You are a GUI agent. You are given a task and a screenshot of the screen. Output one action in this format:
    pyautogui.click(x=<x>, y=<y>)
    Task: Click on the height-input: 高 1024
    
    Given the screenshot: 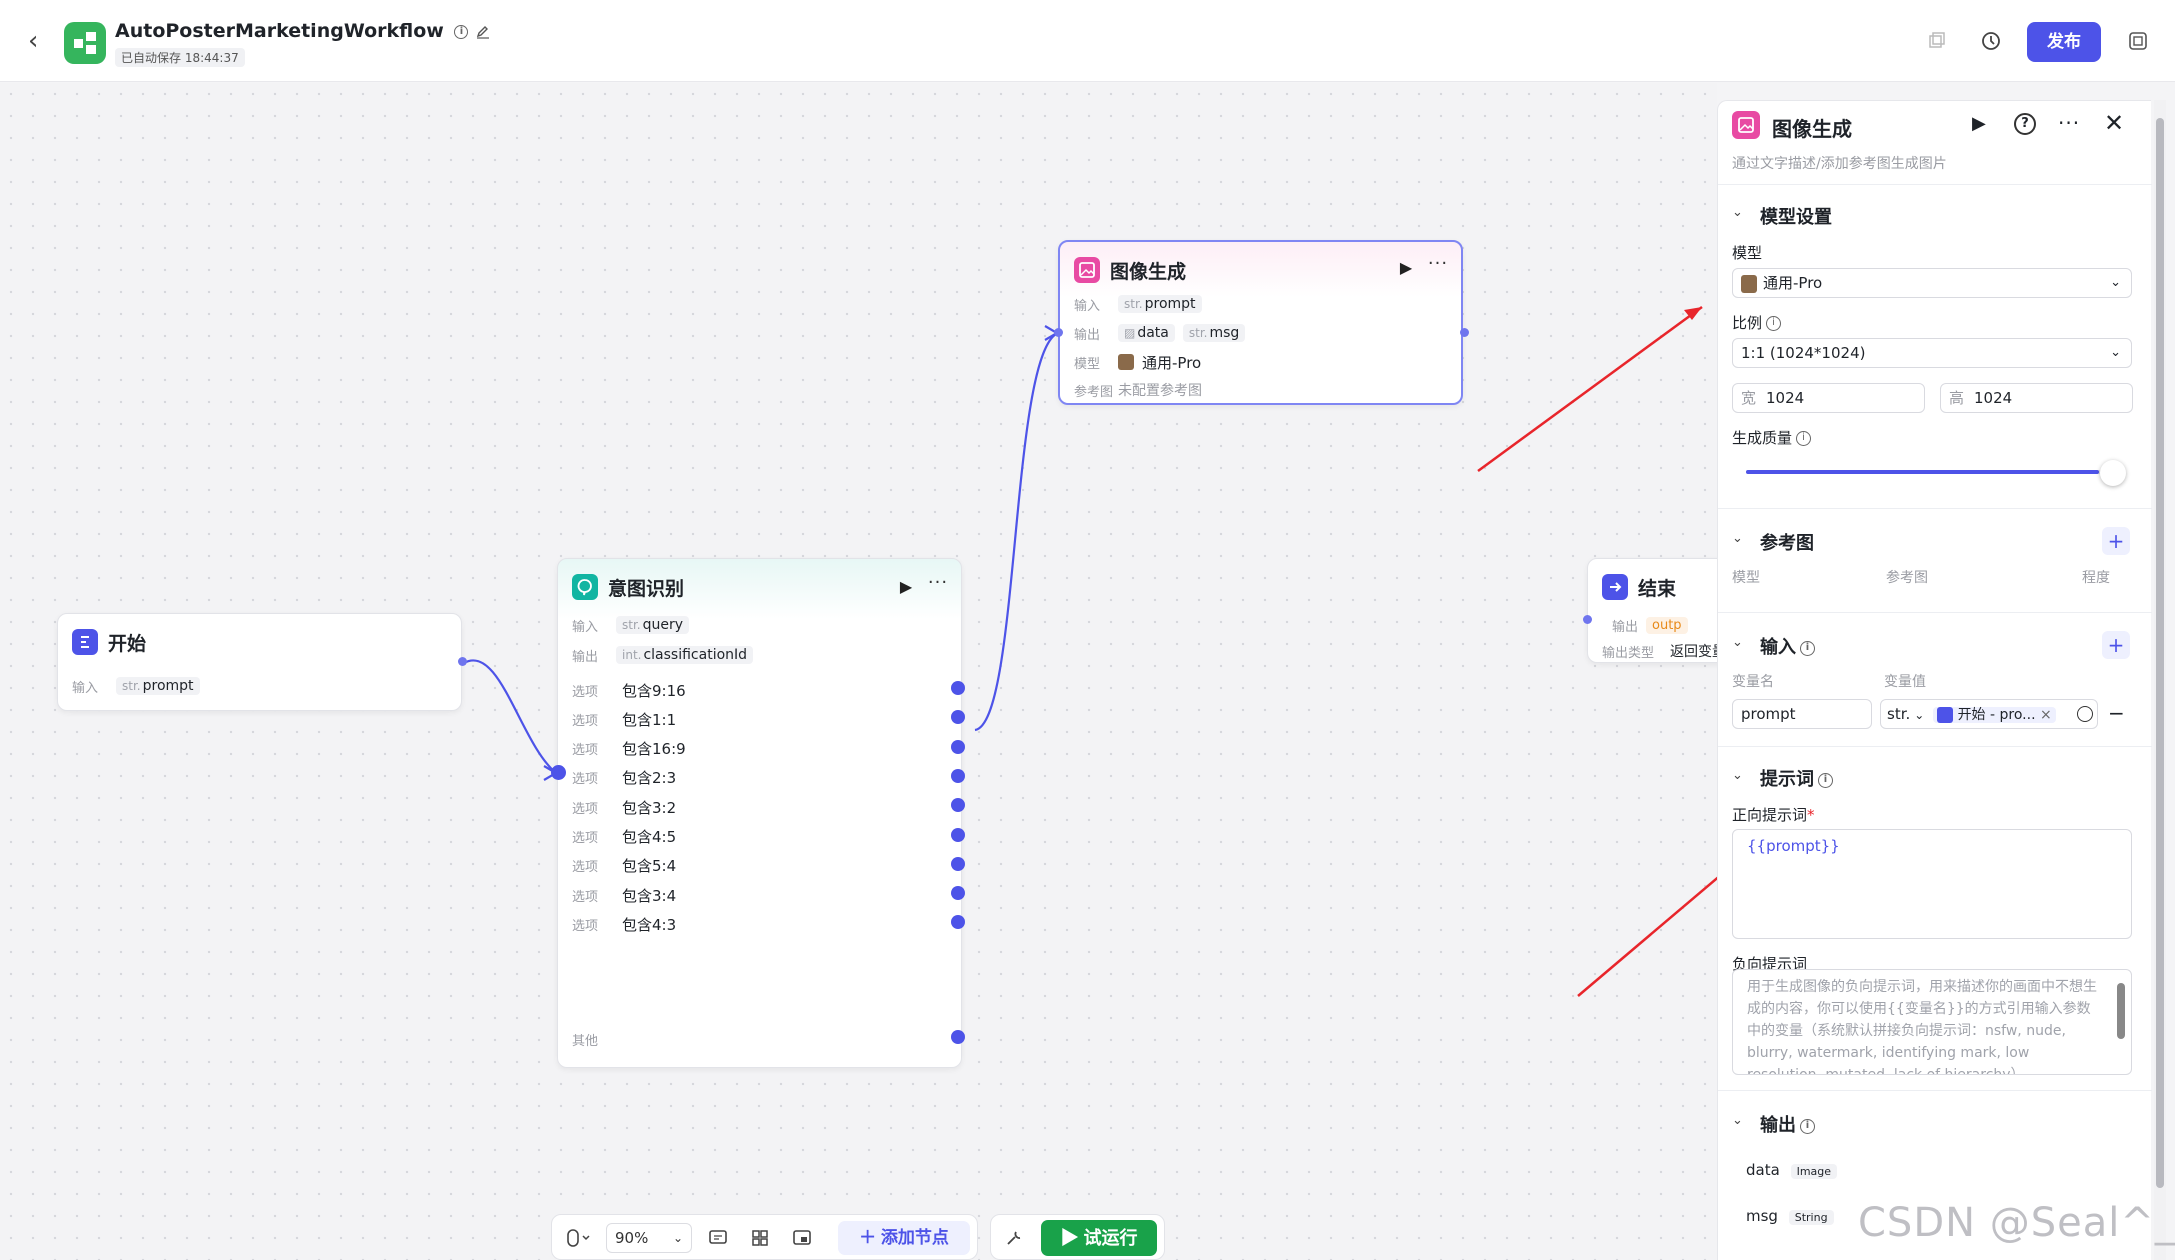 What is the action you would take?
    pyautogui.click(x=2036, y=398)
    